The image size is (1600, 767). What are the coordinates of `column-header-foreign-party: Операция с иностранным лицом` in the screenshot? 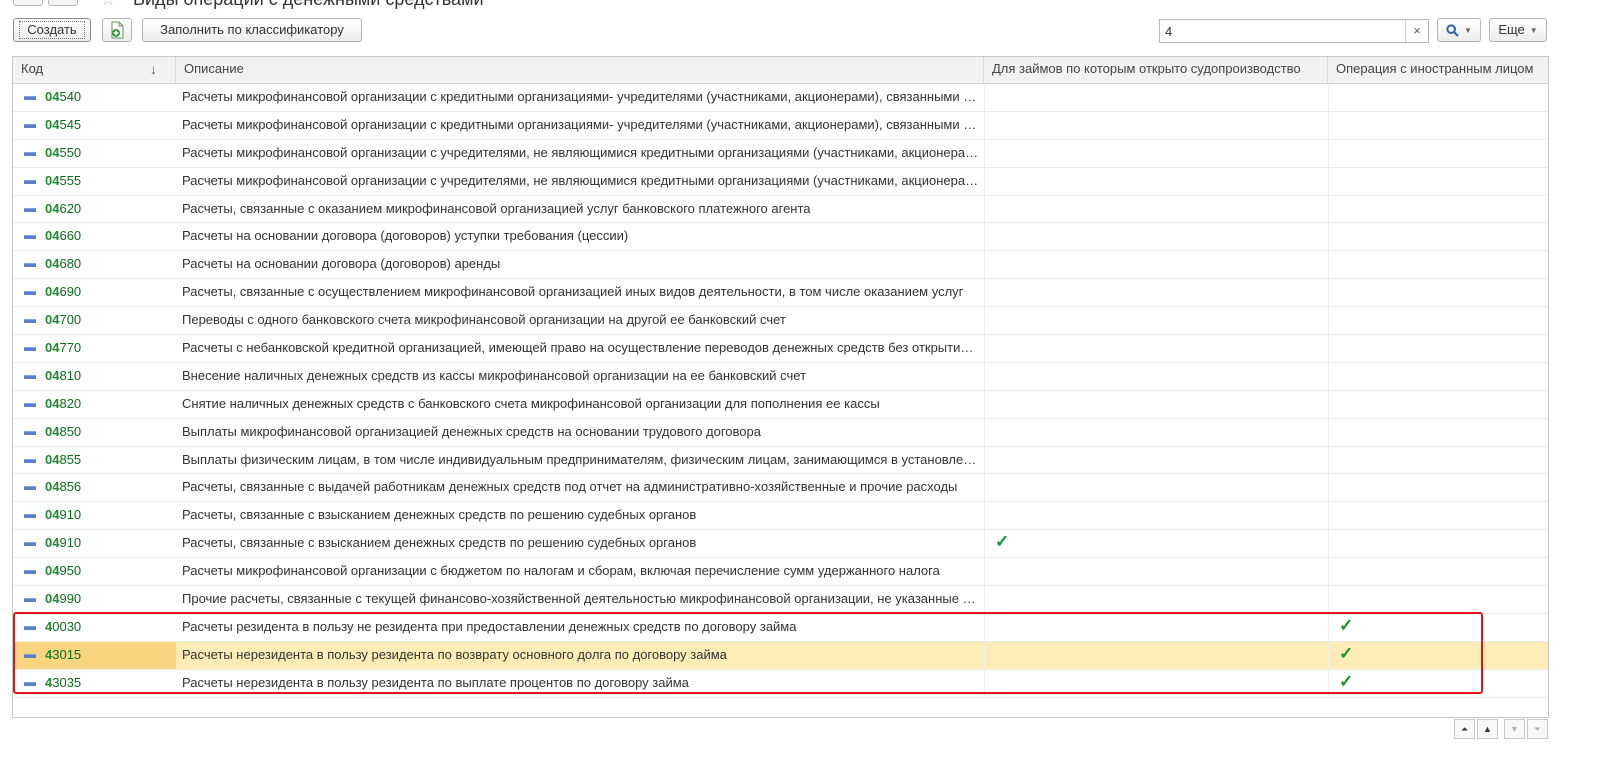 It's located at (1438, 70).